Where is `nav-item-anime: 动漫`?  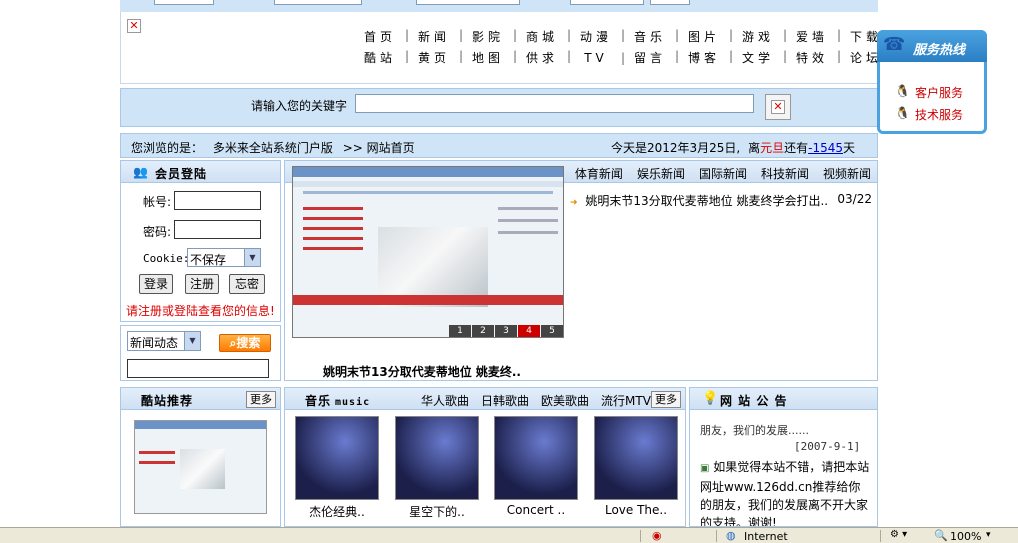 nav-item-anime: 动漫 is located at coordinates (597, 36).